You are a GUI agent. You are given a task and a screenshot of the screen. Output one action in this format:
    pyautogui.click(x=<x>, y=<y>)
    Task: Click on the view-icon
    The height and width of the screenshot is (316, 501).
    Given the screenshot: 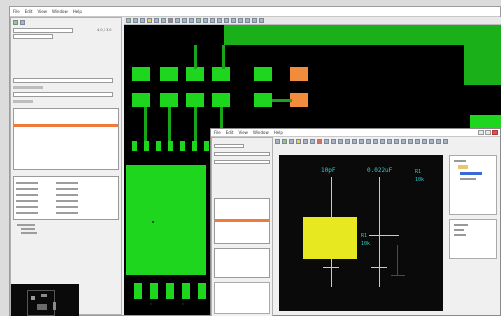 What is the action you would take?
    pyautogui.click(x=22, y=22)
    